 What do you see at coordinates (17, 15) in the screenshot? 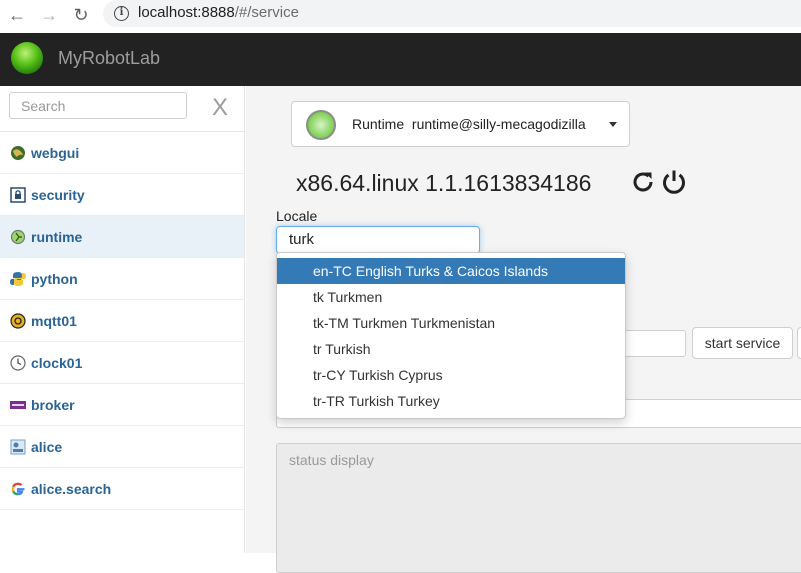
I see `back-icon: ←` at bounding box center [17, 15].